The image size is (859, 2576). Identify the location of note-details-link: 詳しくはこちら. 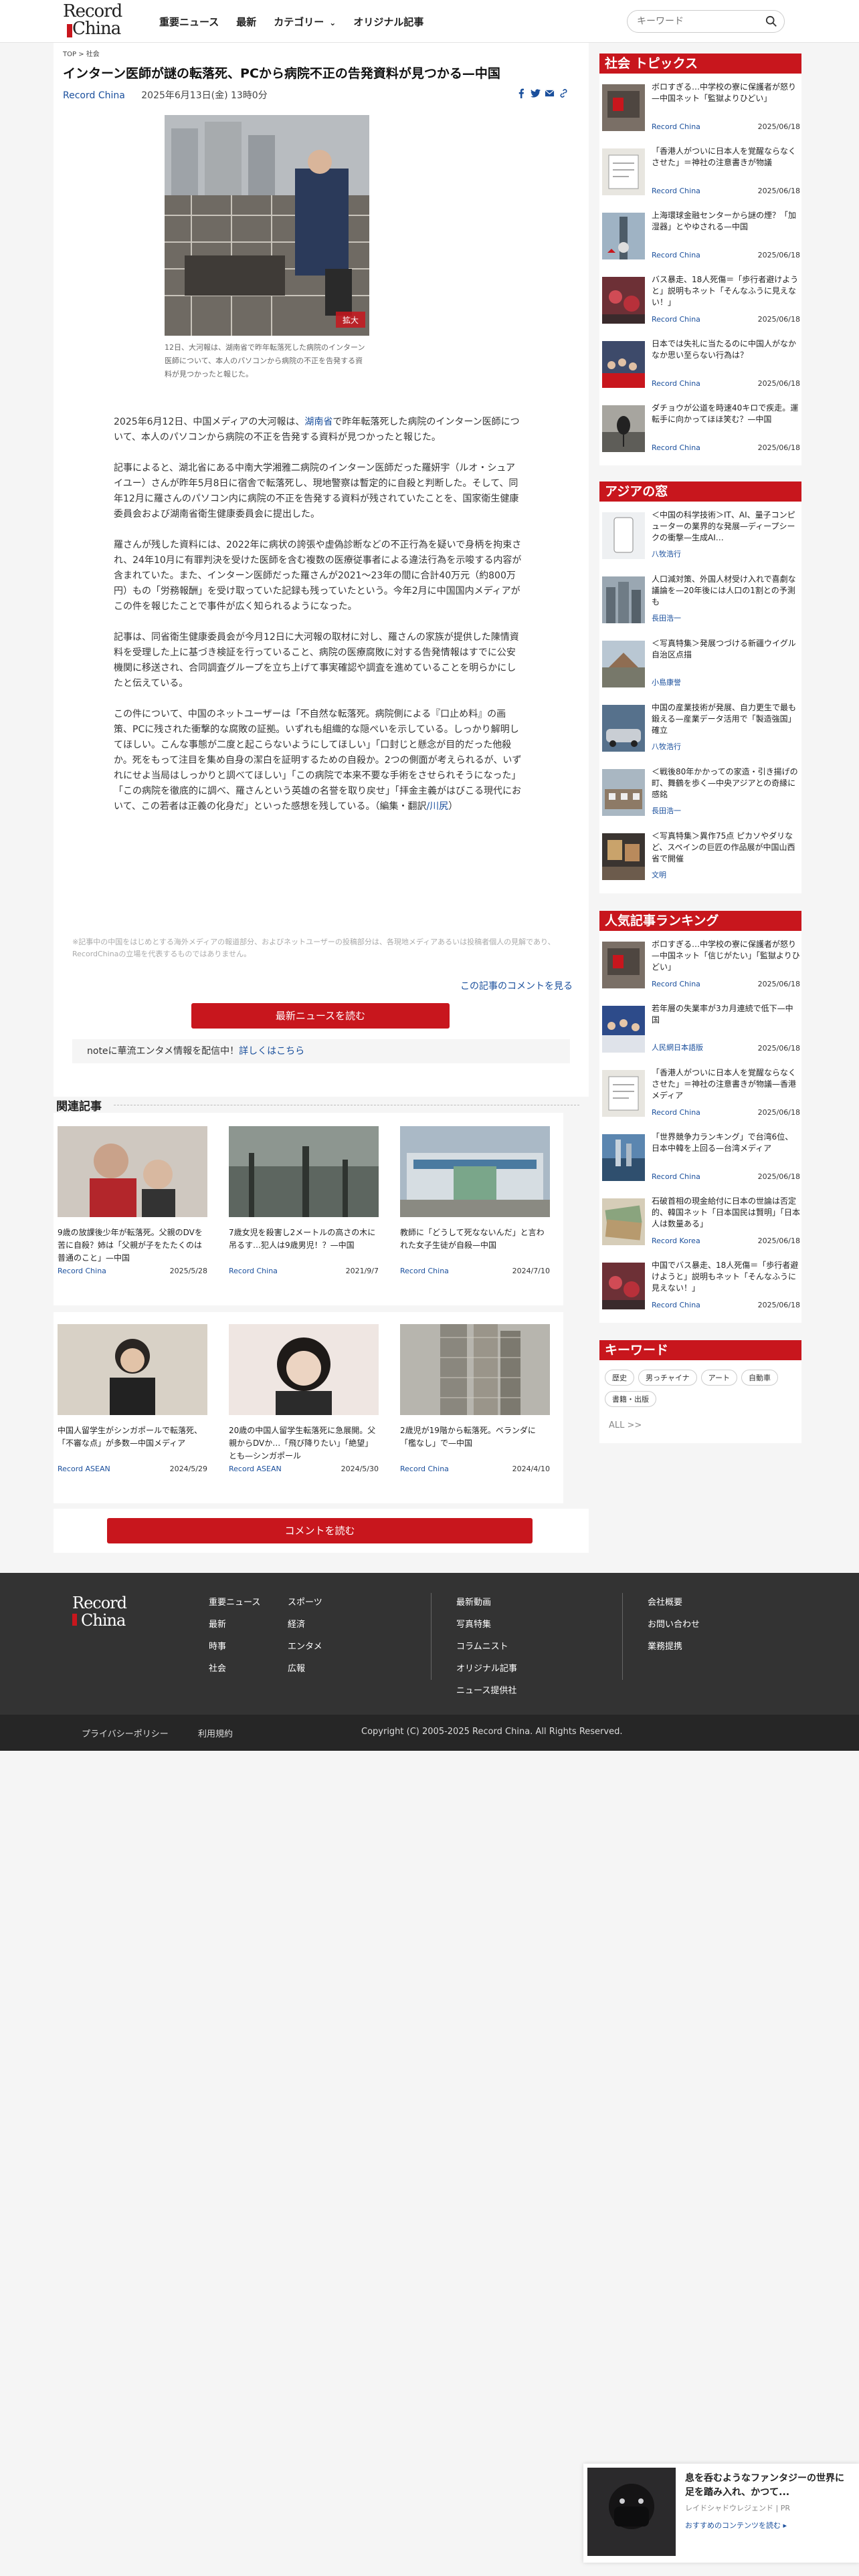
(271, 1051).